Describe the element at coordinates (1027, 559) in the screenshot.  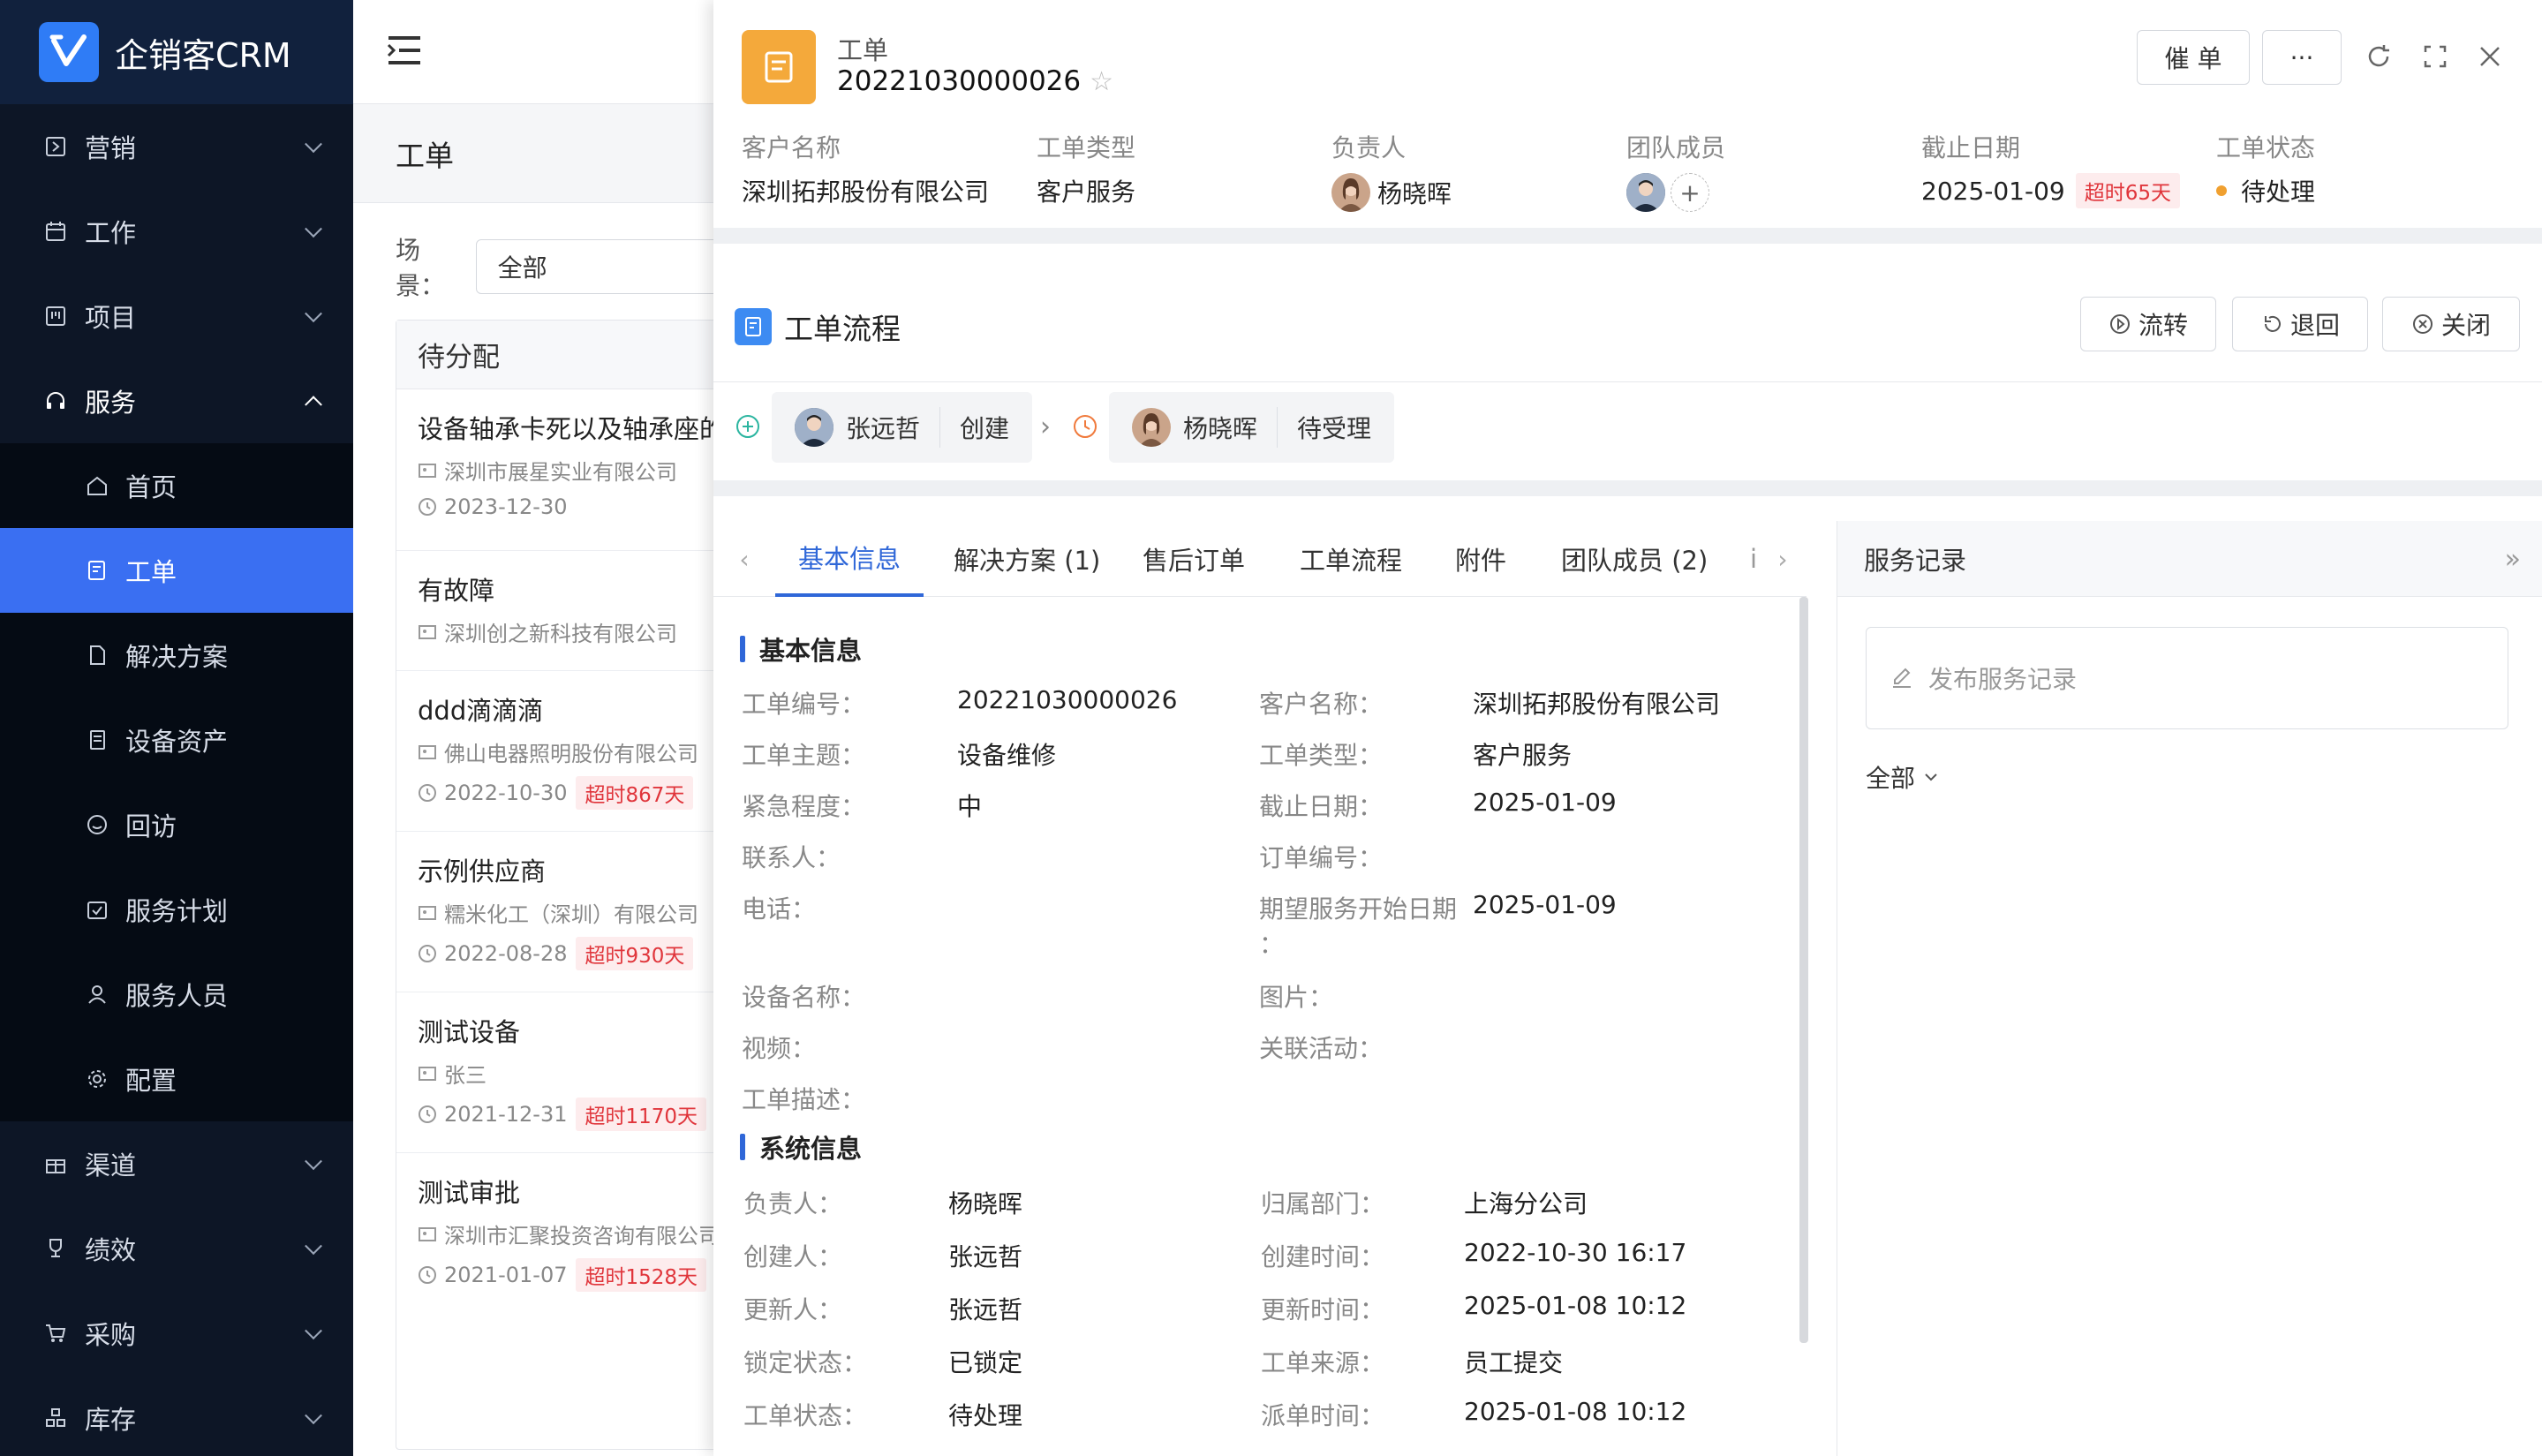
I see `tab-solutions: 解决方案 (1)` at that location.